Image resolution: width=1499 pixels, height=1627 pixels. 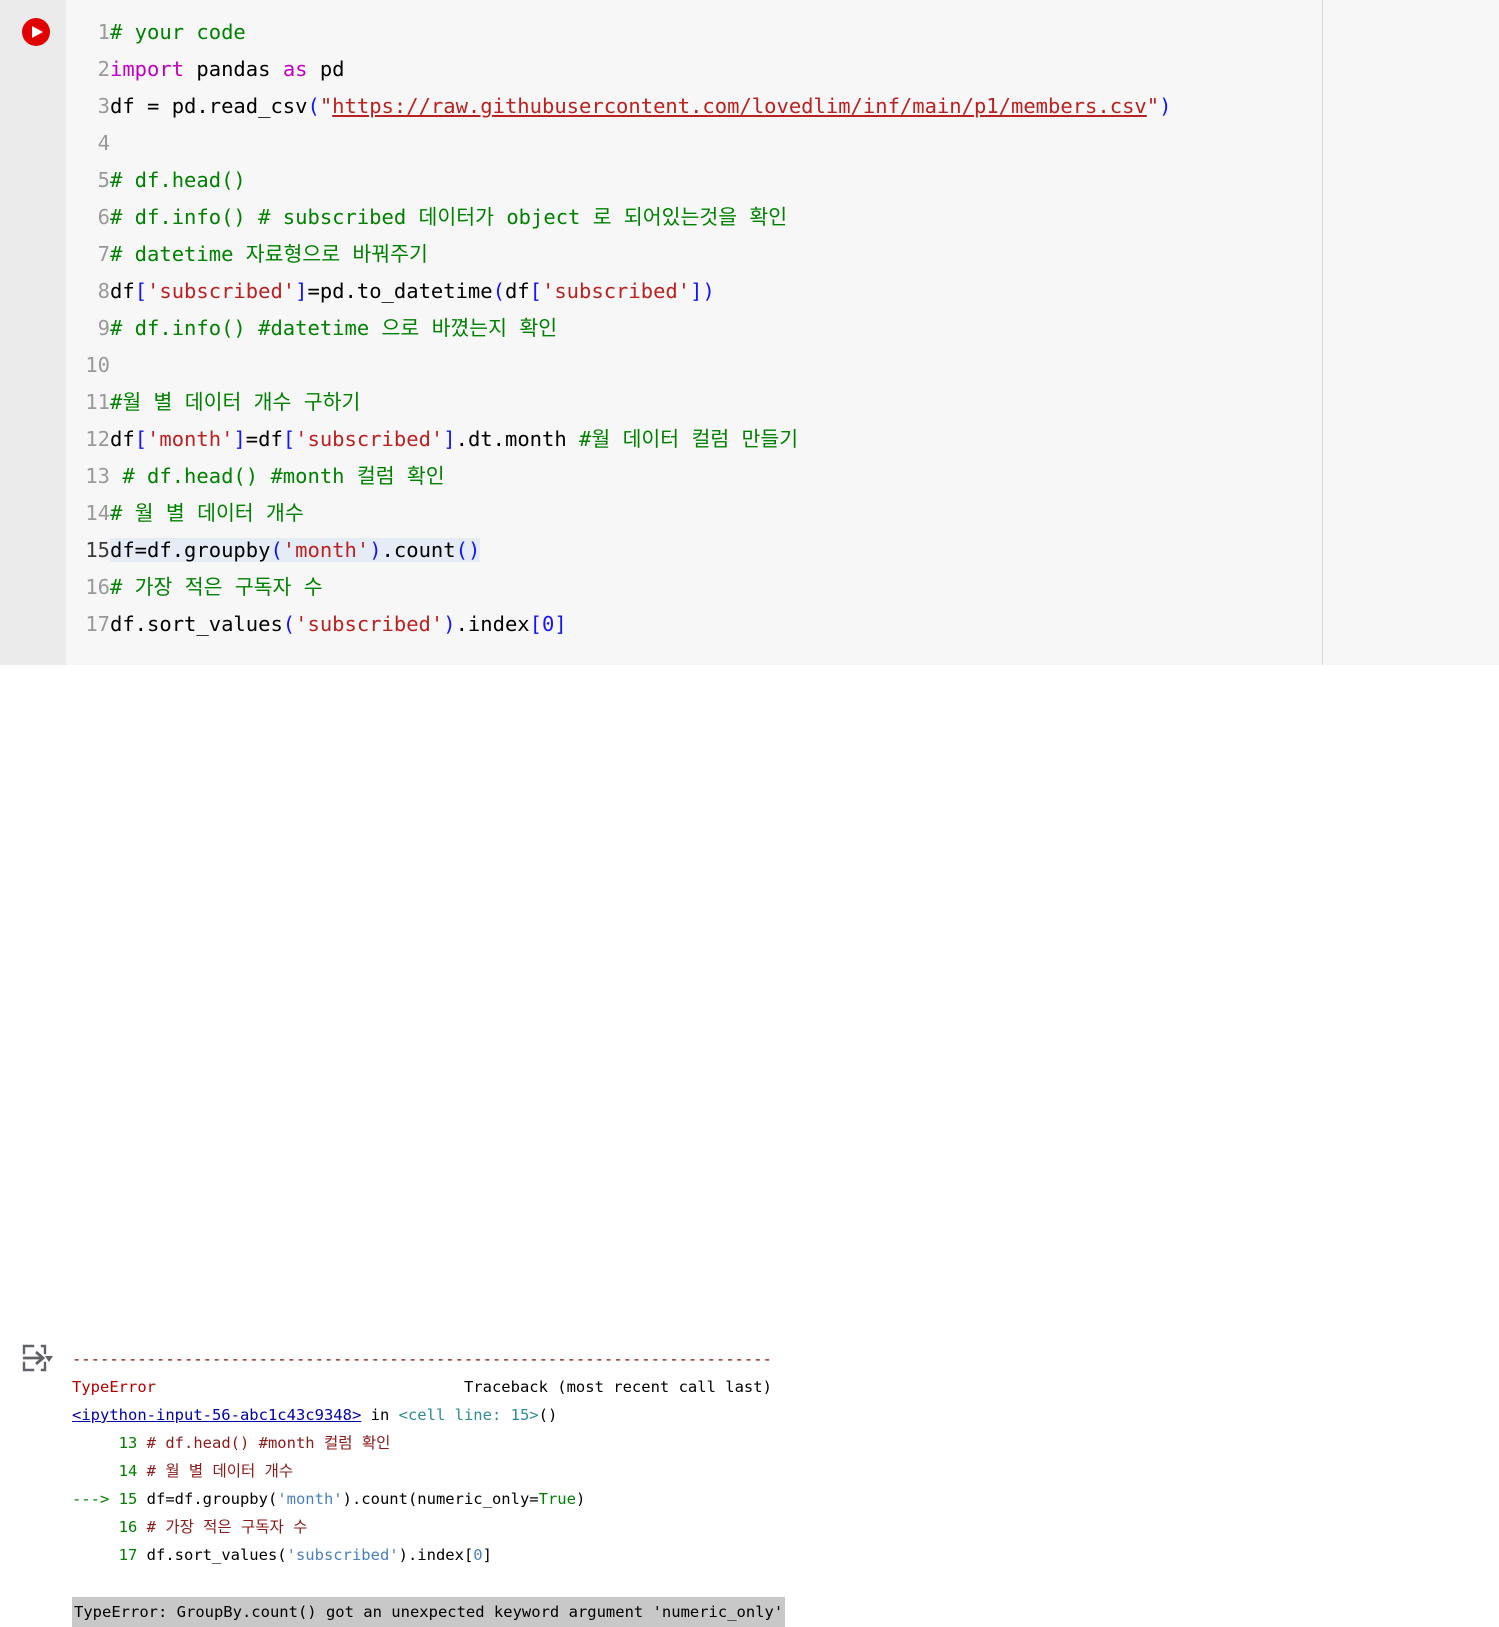 I want to click on line-number: 3, so click(x=103, y=106).